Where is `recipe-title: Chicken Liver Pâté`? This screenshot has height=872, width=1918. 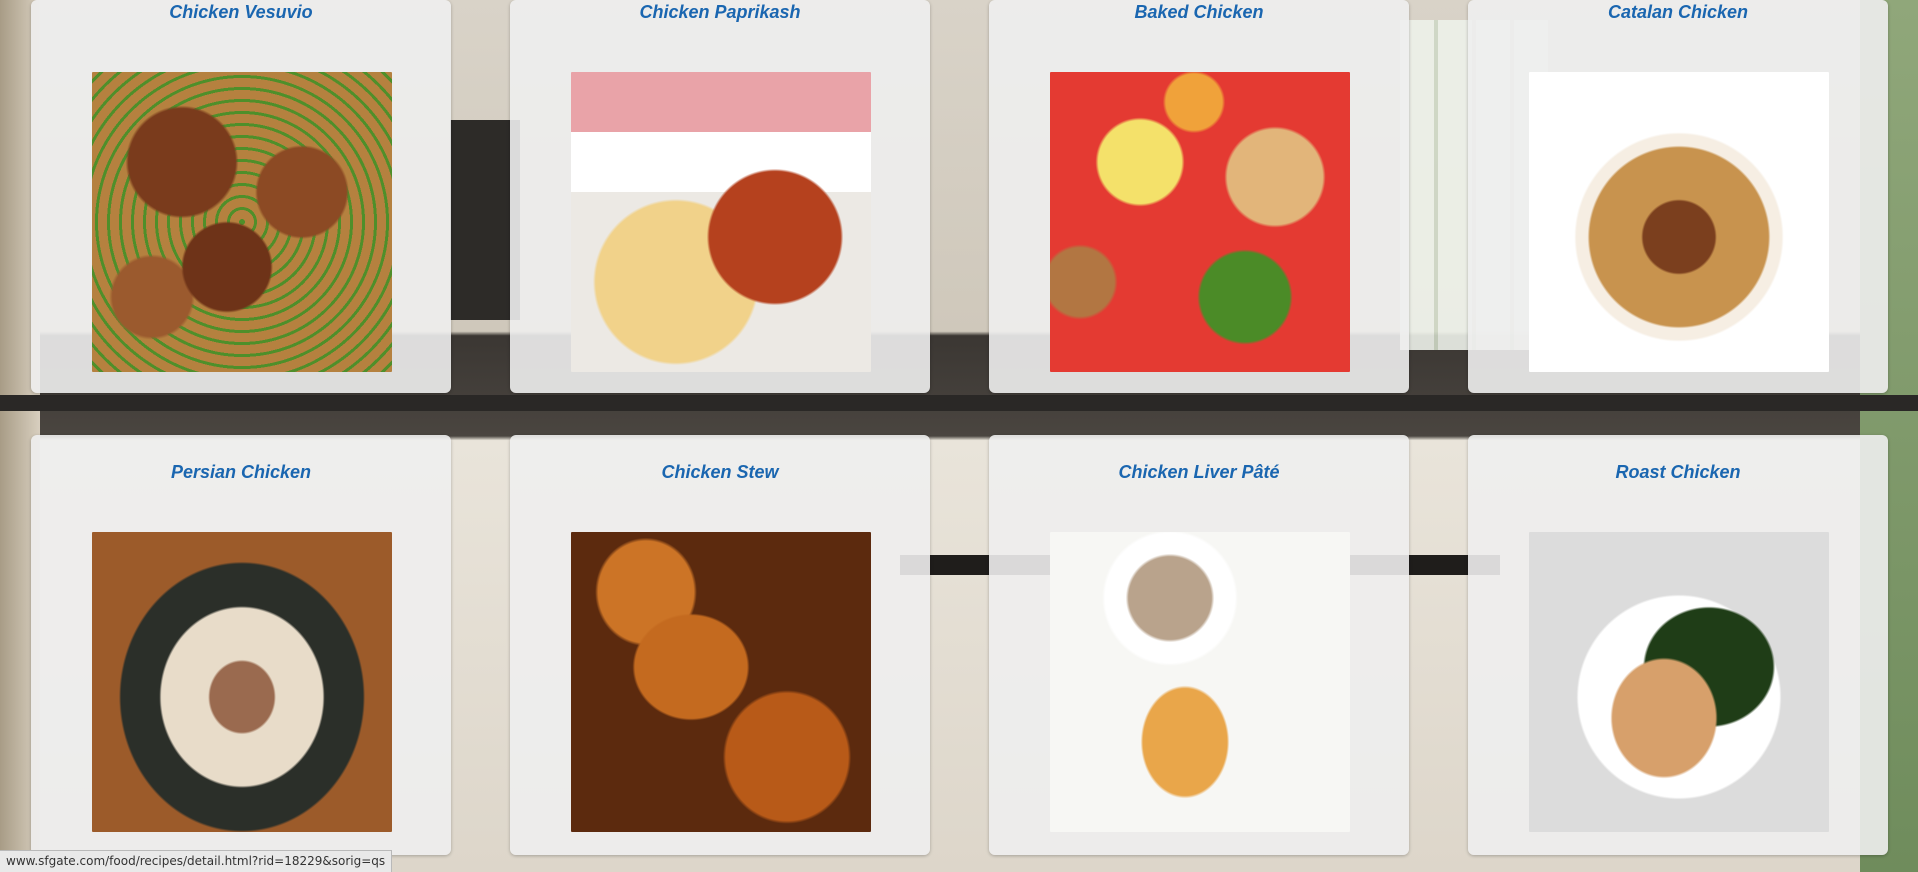
recipe-title: Chicken Liver Pâté is located at coordinates (1199, 472).